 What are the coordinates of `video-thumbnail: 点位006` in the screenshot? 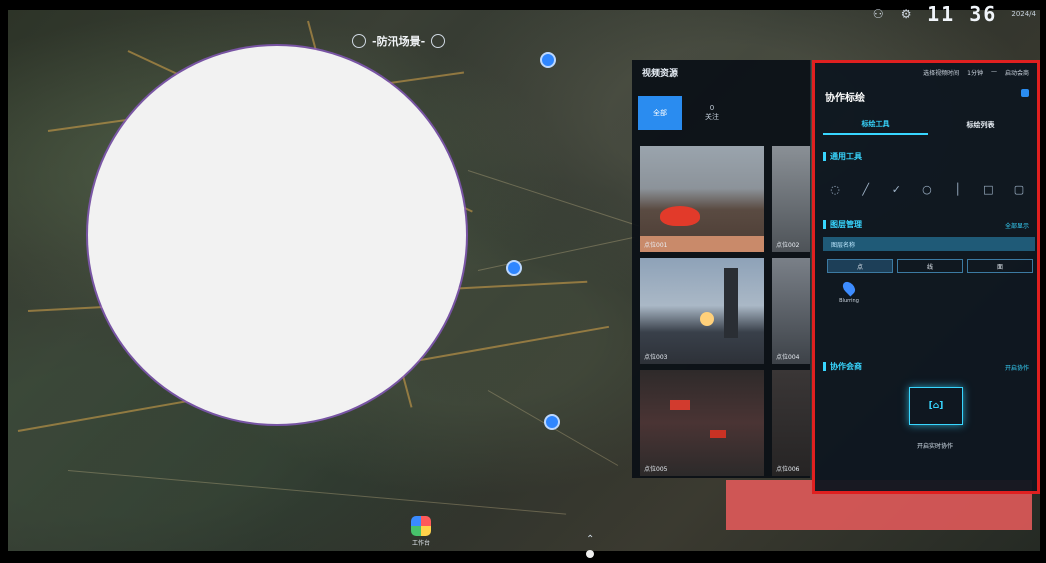 It's located at (791, 423).